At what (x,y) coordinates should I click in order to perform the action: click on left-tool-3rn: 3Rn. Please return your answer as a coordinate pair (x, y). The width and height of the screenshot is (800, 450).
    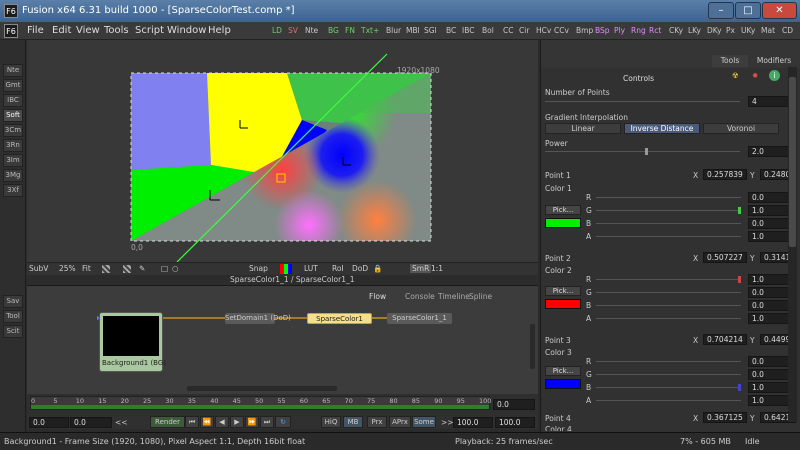
    Looking at the image, I should click on (13, 145).